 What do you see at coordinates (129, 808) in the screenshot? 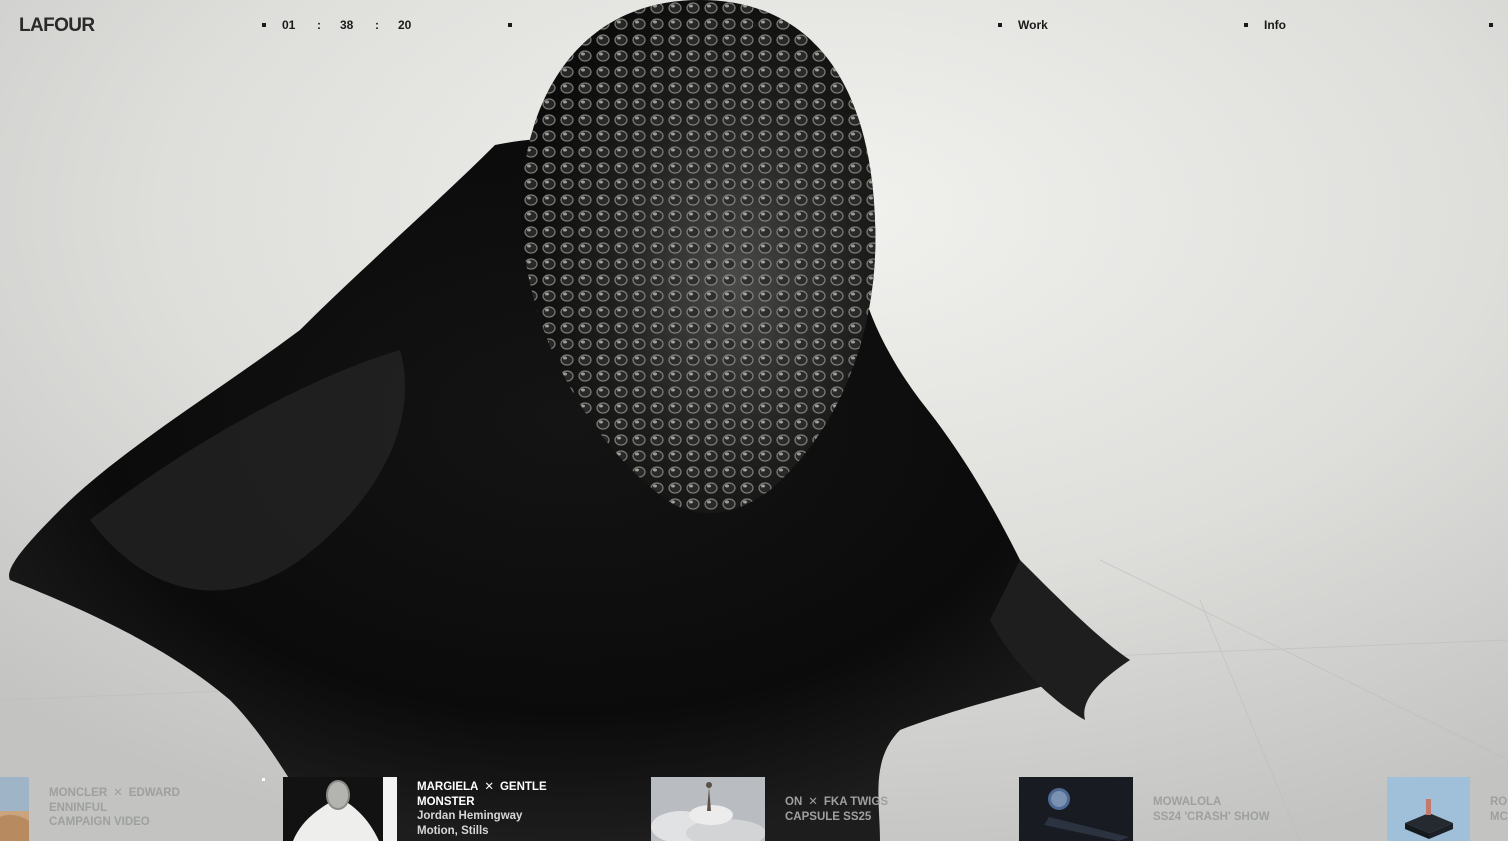
I see `project-caption-moncler: MONCLER ✕ EDWARD ENNINFUL CAMPAIGN VIDEO` at bounding box center [129, 808].